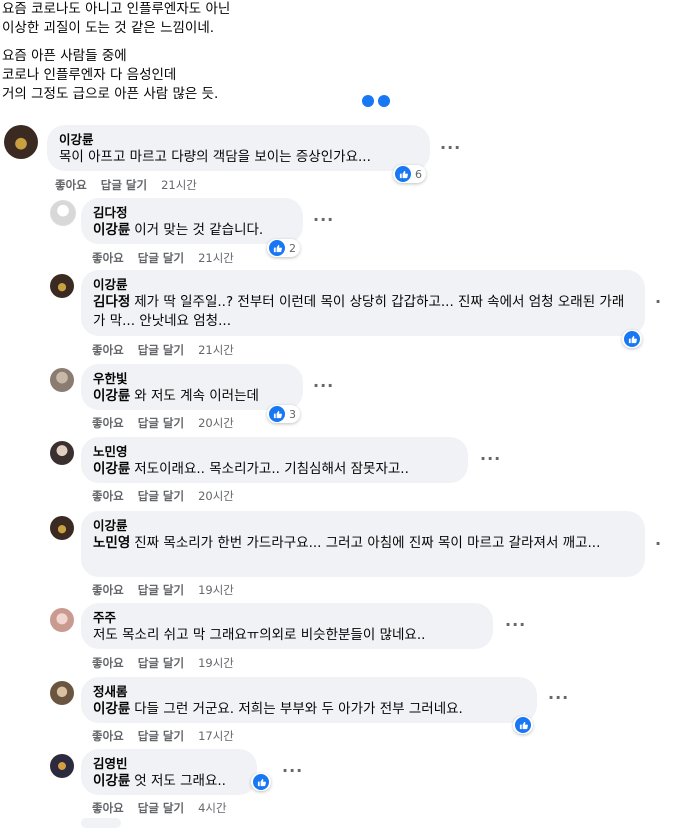 The width and height of the screenshot is (674, 828). Describe the element at coordinates (108, 28) in the screenshot. I see `post-line: 이상한 괴질이 도는 것 같은 느낌이네.` at that location.